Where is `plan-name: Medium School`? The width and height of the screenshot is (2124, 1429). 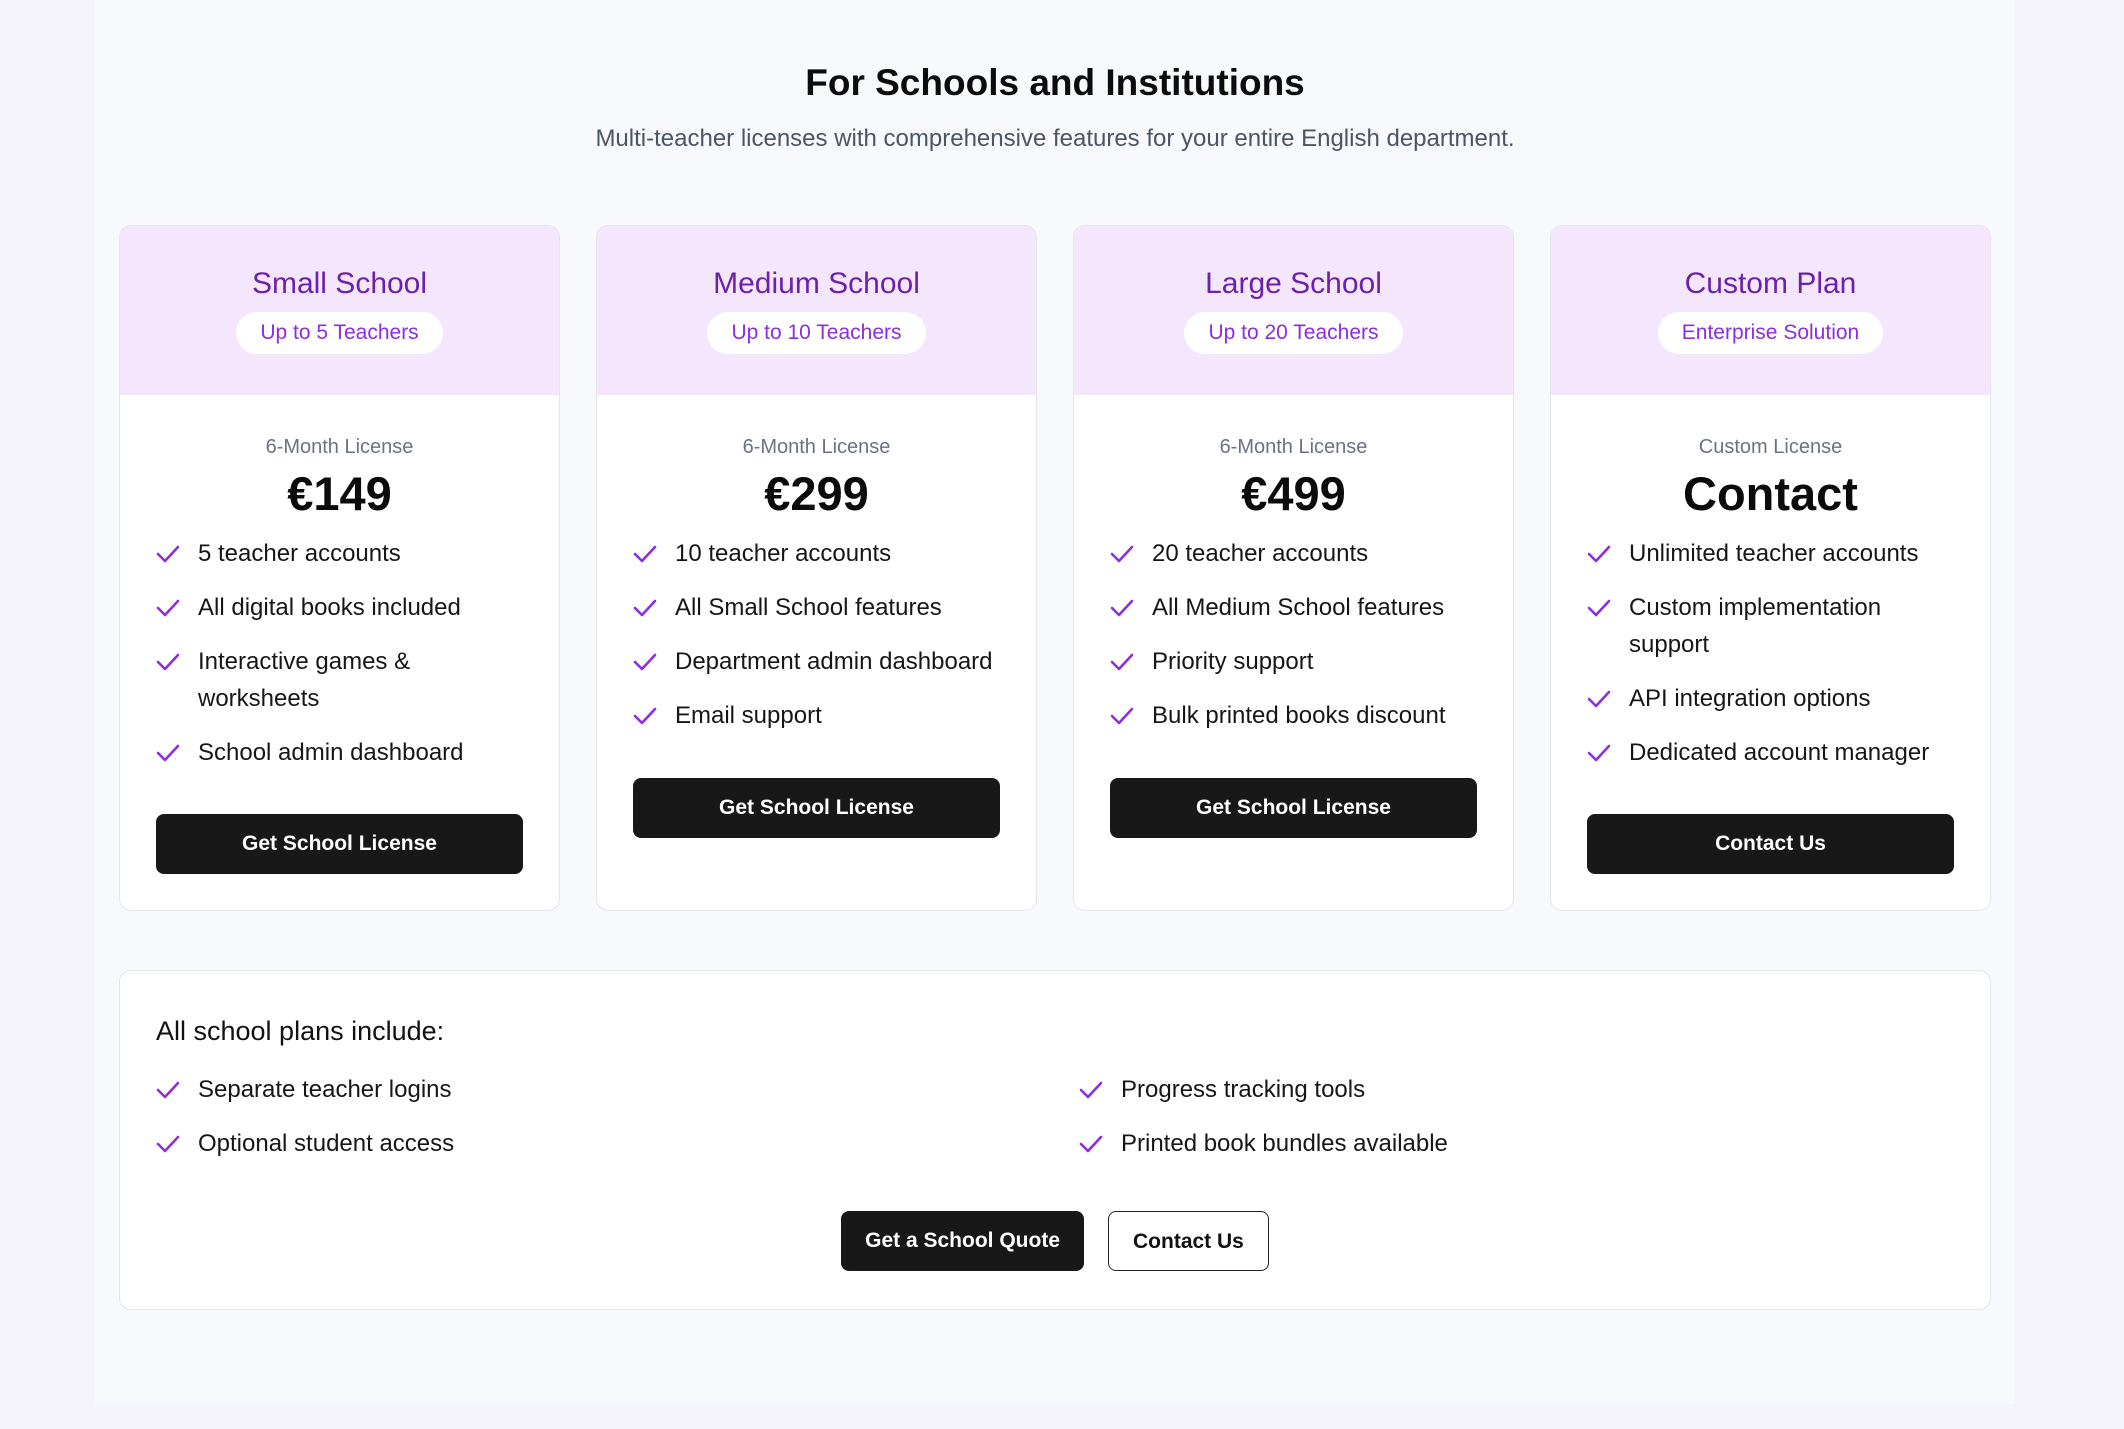 plan-name: Medium School is located at coordinates (816, 283).